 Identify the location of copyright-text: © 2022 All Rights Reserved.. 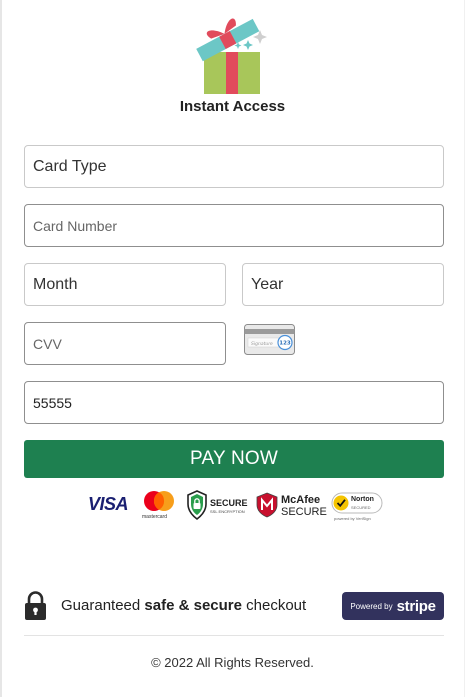
(232, 662).